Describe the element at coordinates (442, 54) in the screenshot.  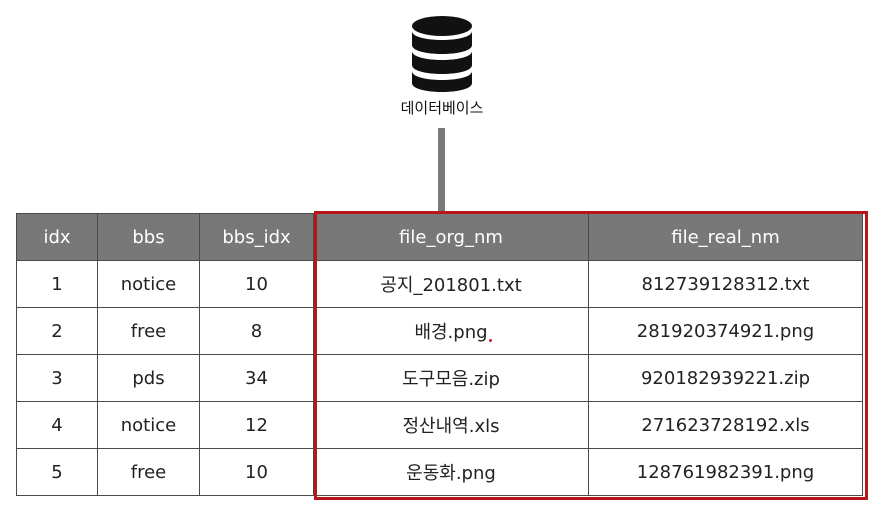
I see `database-icon` at that location.